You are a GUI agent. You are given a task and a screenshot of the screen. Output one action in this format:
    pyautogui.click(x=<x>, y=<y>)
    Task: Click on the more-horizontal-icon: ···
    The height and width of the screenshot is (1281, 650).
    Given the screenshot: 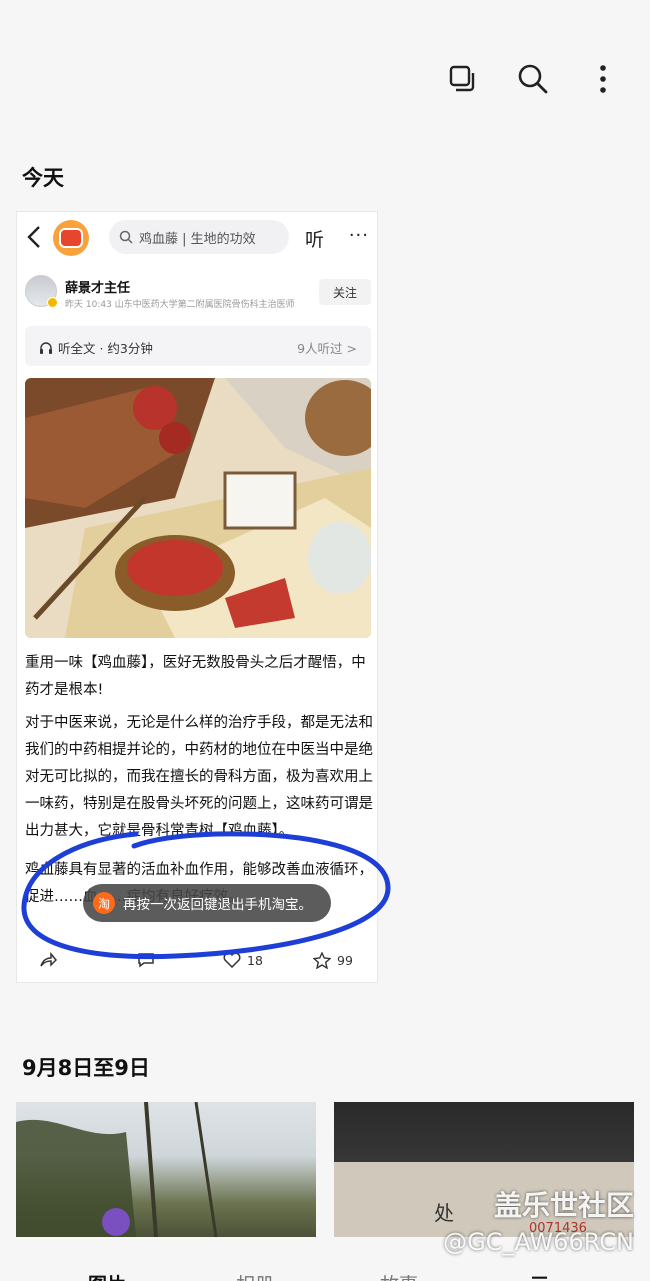 What is the action you would take?
    pyautogui.click(x=359, y=235)
    